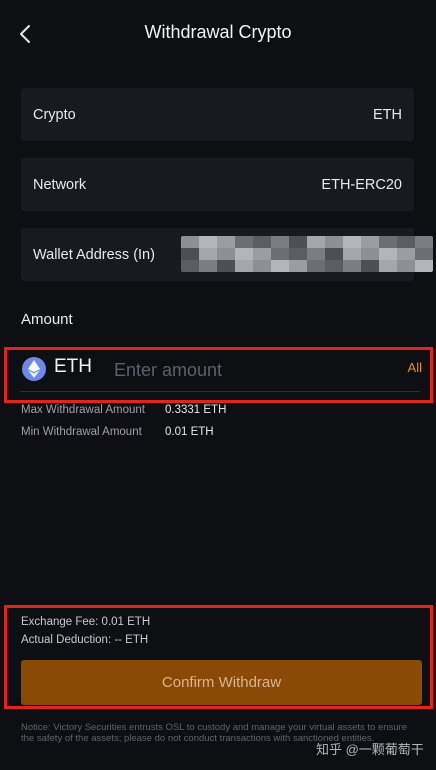 Image resolution: width=436 pixels, height=770 pixels. I want to click on network-label: Network, so click(60, 184).